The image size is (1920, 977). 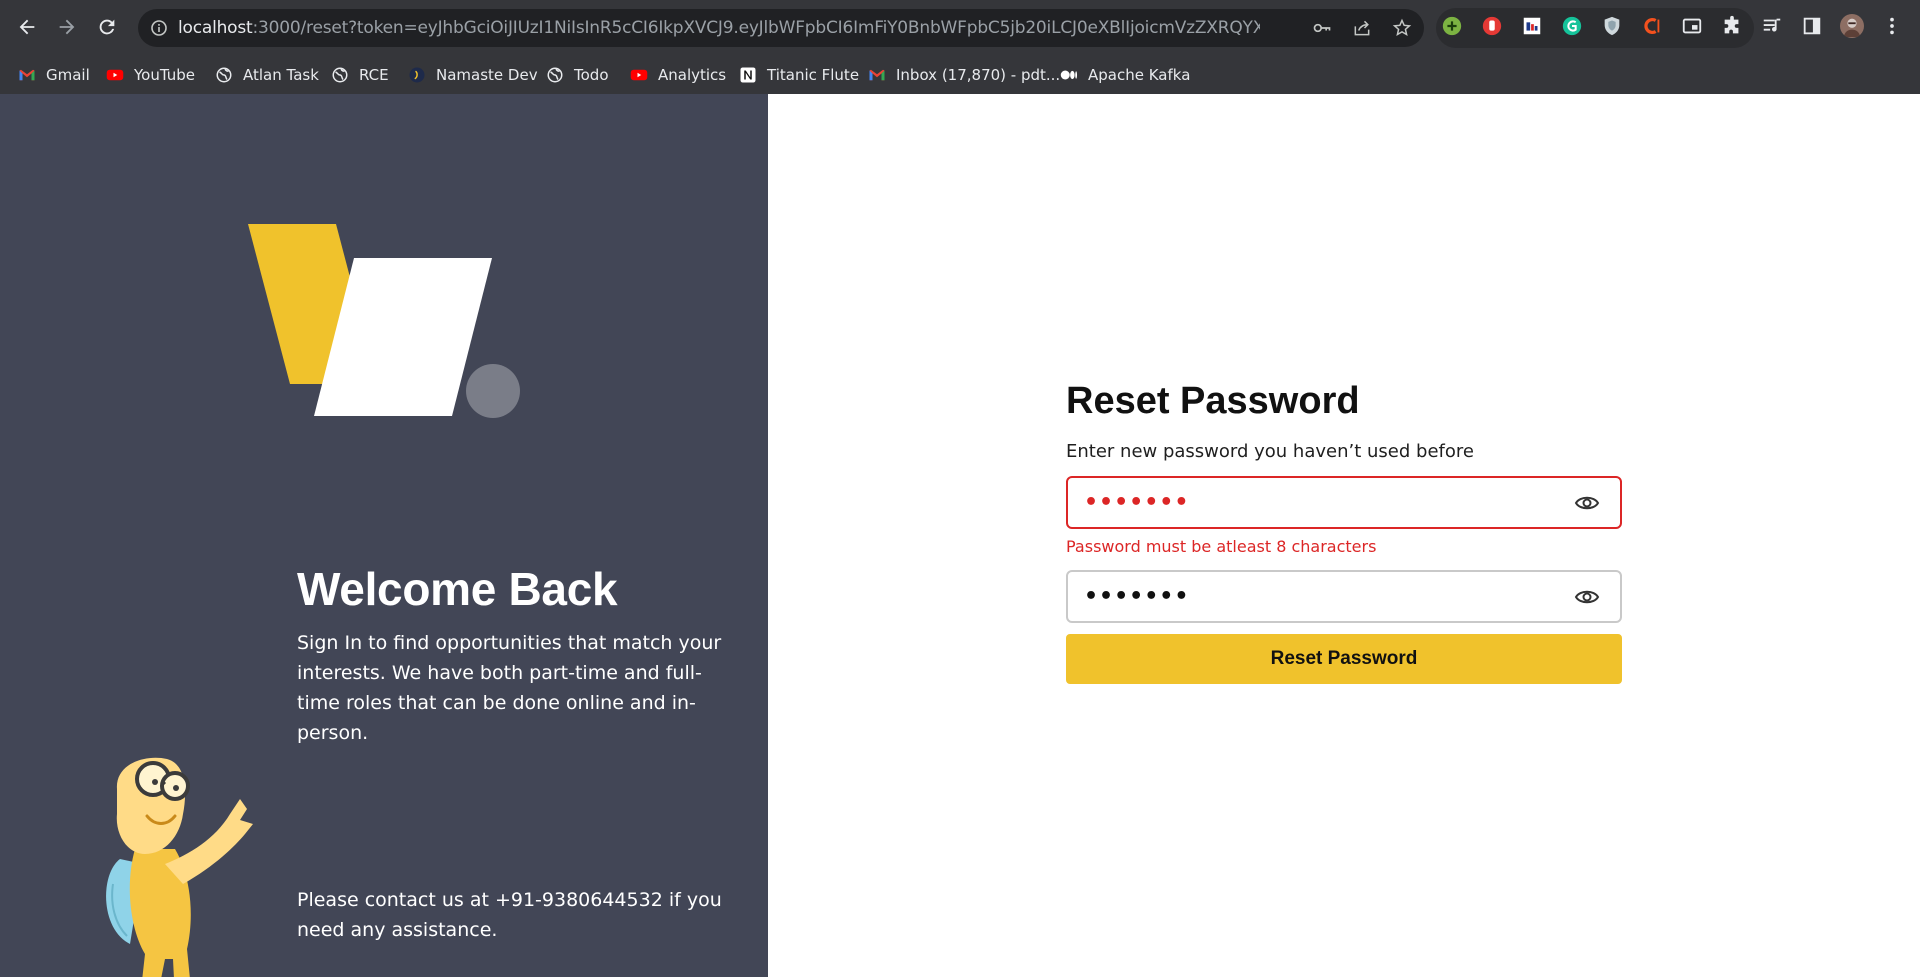 I want to click on password-error-message: Password must be atleast 8 characters, so click(x=1221, y=546).